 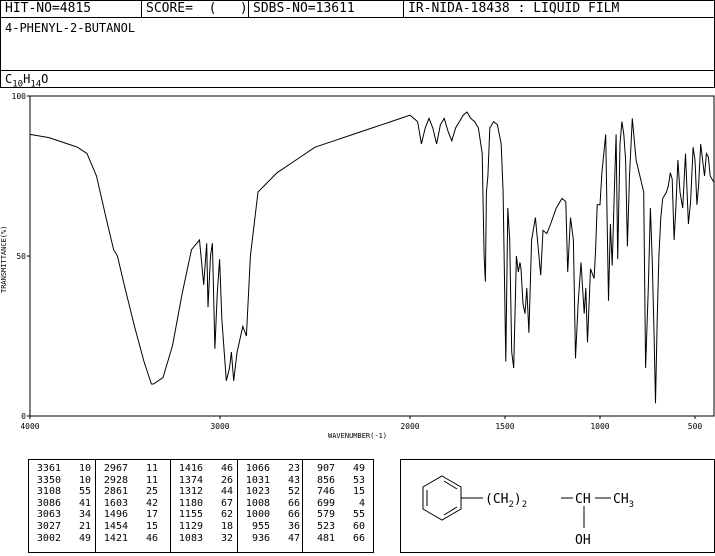 I want to click on y-axis: 0 50 100, so click(x=21, y=256).